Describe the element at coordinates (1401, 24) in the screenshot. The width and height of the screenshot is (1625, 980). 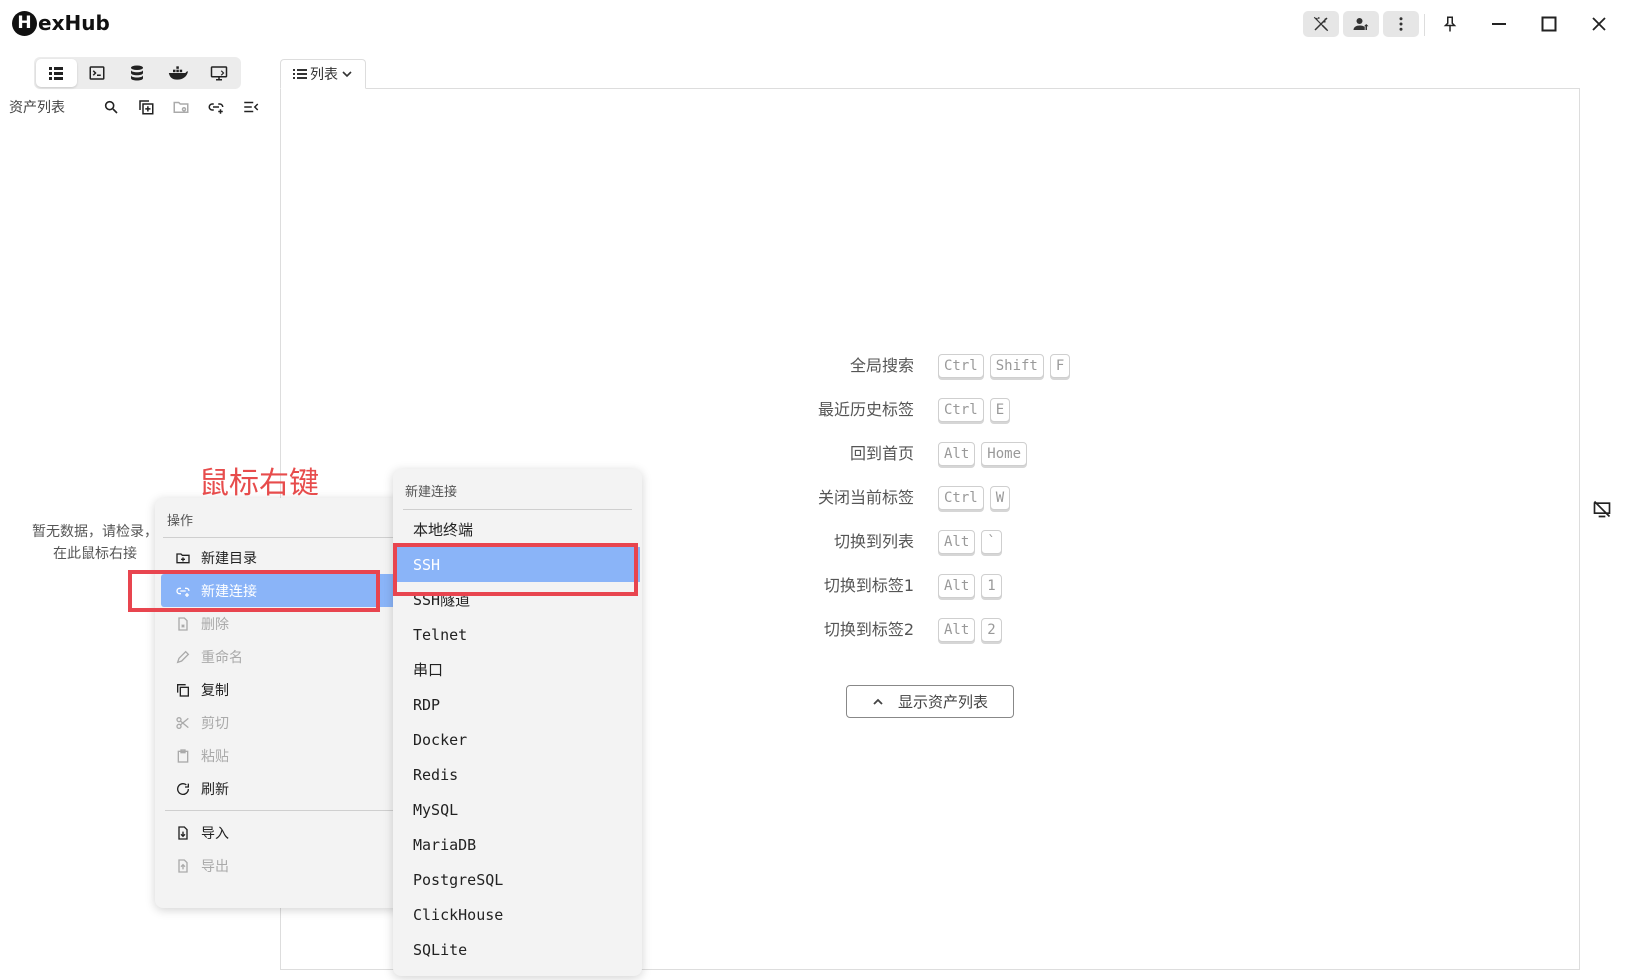
I see `more-vertical-icon` at that location.